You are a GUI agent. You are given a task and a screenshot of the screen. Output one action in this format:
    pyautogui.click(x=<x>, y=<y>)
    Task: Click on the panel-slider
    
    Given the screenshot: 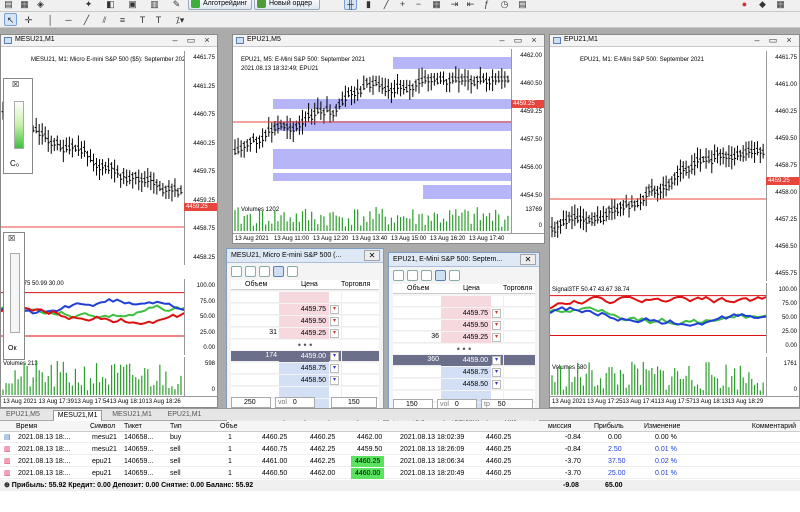 What is the action you would take?
    pyautogui.click(x=19, y=125)
    